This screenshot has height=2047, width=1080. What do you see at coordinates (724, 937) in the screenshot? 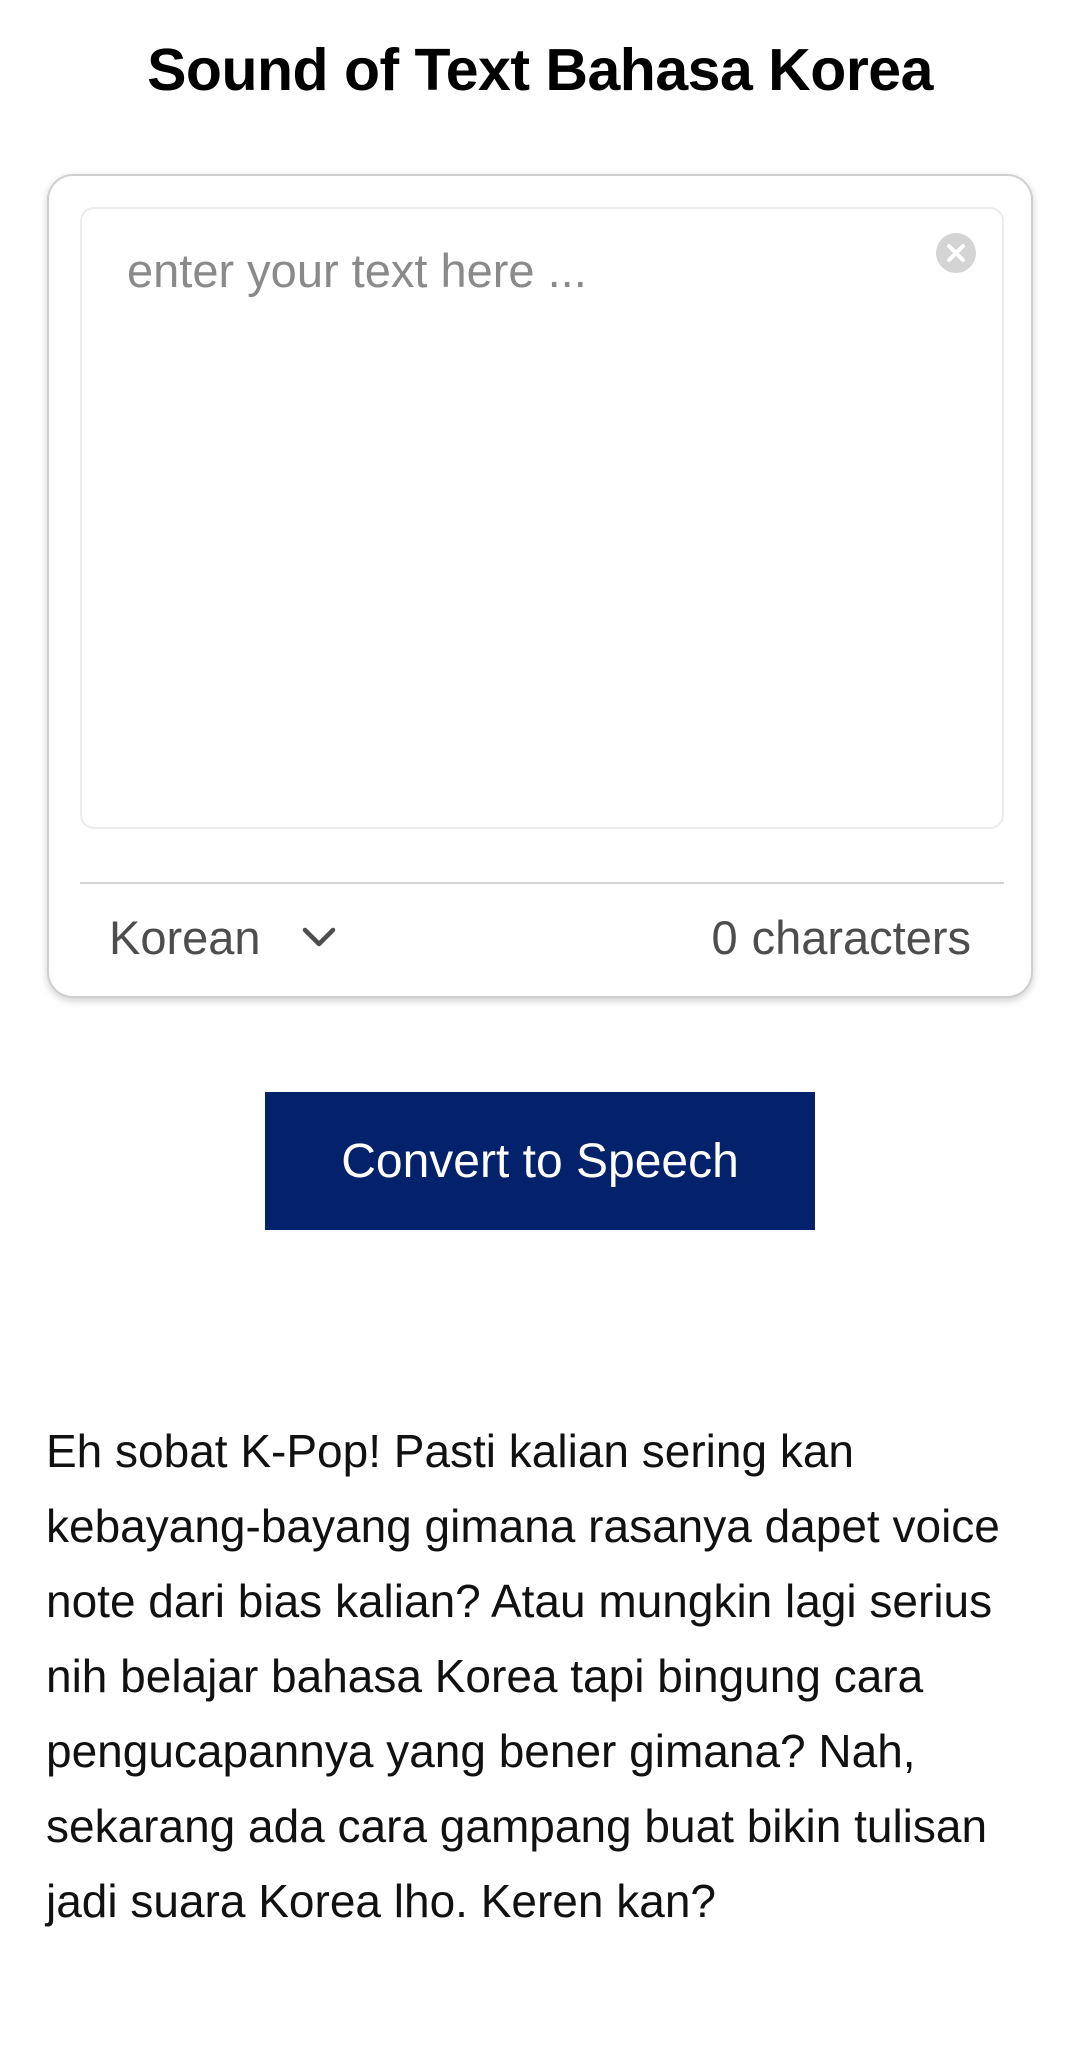
I see `character-count-value: 0` at bounding box center [724, 937].